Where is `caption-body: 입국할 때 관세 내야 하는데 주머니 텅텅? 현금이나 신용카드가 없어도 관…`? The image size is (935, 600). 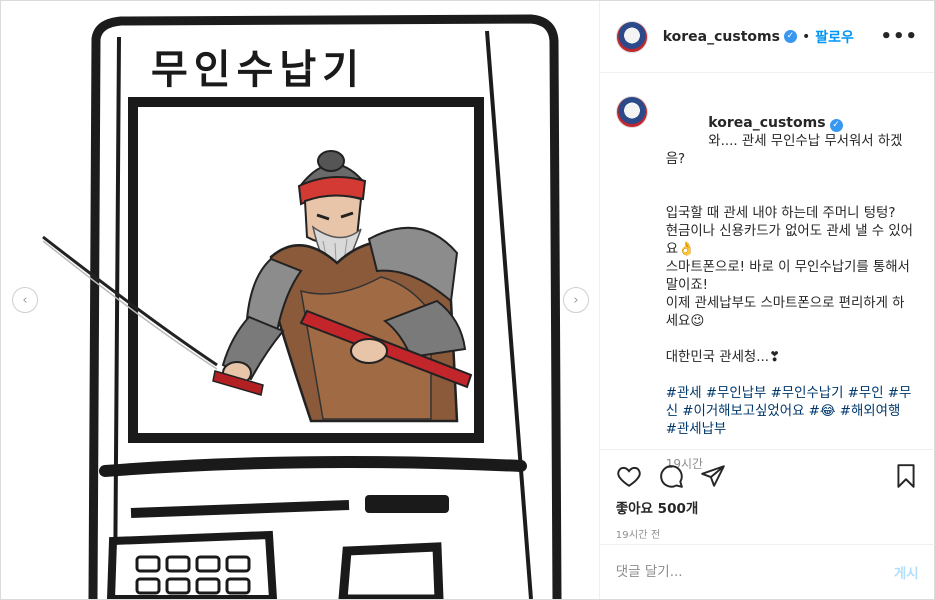 caption-body: 입국할 때 관세 내야 하는데 주머니 텅텅? 현금이나 신용카드가 없어도 관… is located at coordinates (789, 285).